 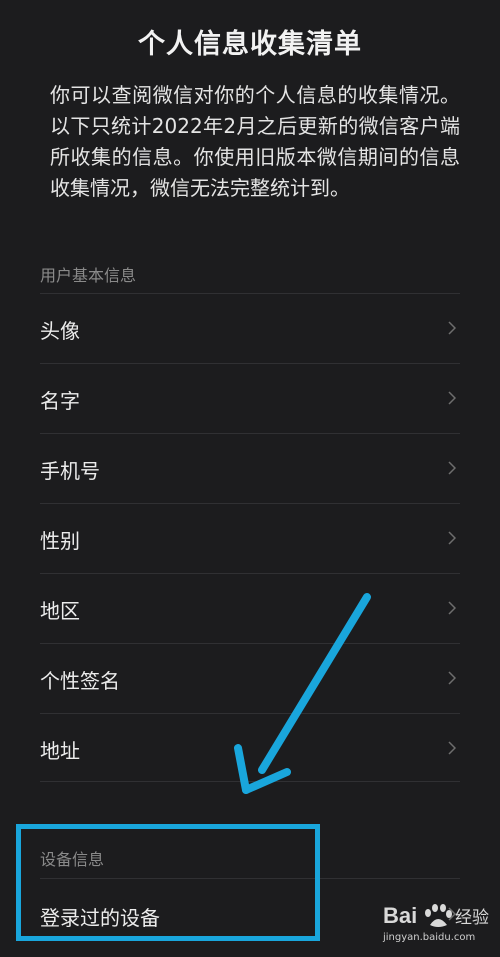 What do you see at coordinates (60, 541) in the screenshot?
I see `list-item-label: 性别` at bounding box center [60, 541].